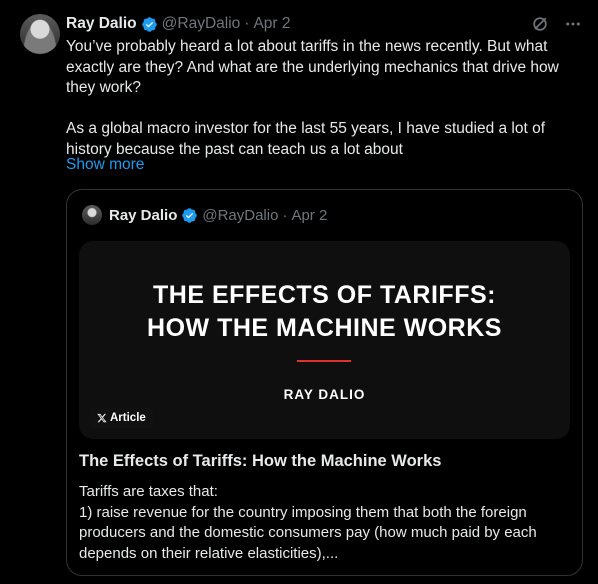  Describe the element at coordinates (324, 295) in the screenshot. I see `article-cover-title-line-1: THE EFFECTS OF TARIFFS:` at that location.